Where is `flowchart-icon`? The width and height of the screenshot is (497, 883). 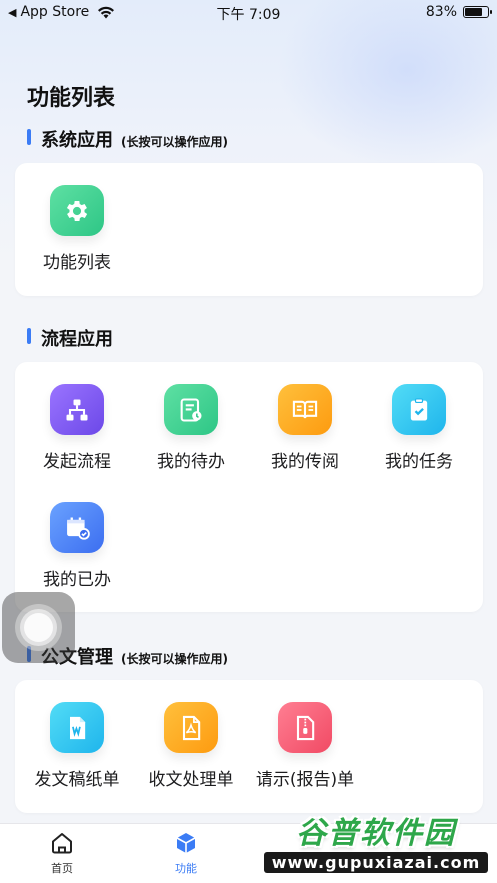
flowchart-icon is located at coordinates (77, 409).